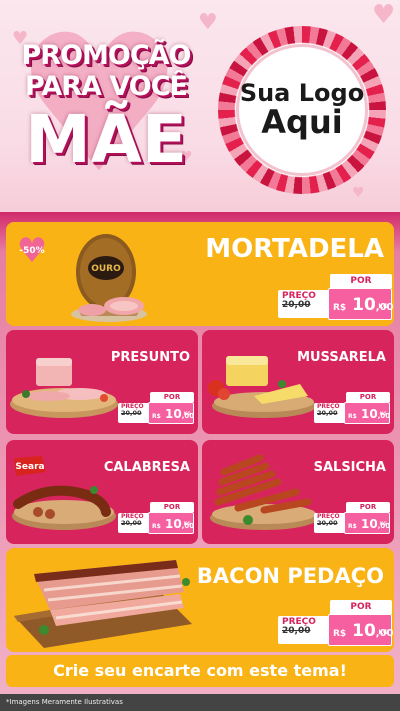 Image resolution: width=400 pixels, height=711 pixels. What do you see at coordinates (298, 382) in the screenshot?
I see `product-card-mussarela: MUSSARELA POR PREÇO 20,00 R$ 10,00 KG` at bounding box center [298, 382].